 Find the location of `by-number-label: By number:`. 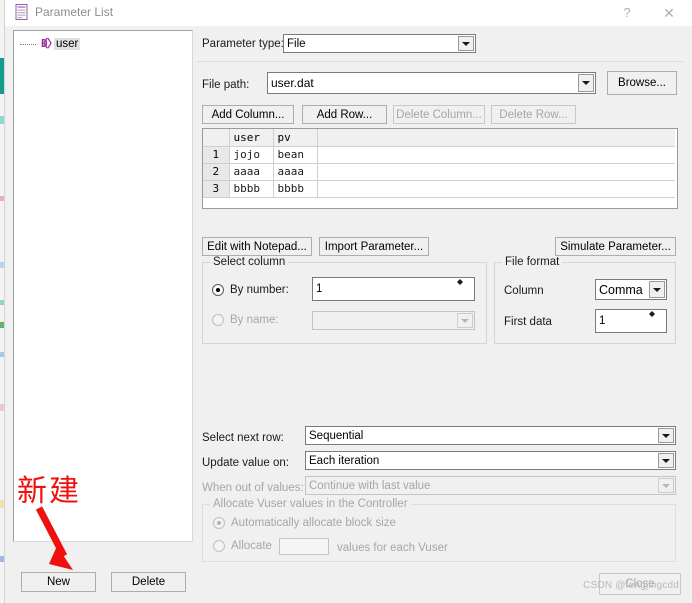

by-number-label: By number: is located at coordinates (259, 290).